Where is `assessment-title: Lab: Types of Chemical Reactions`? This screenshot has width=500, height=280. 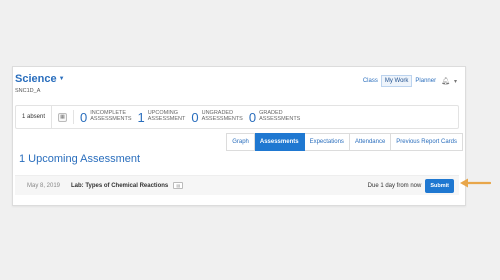 assessment-title: Lab: Types of Chemical Reactions is located at coordinates (119, 186).